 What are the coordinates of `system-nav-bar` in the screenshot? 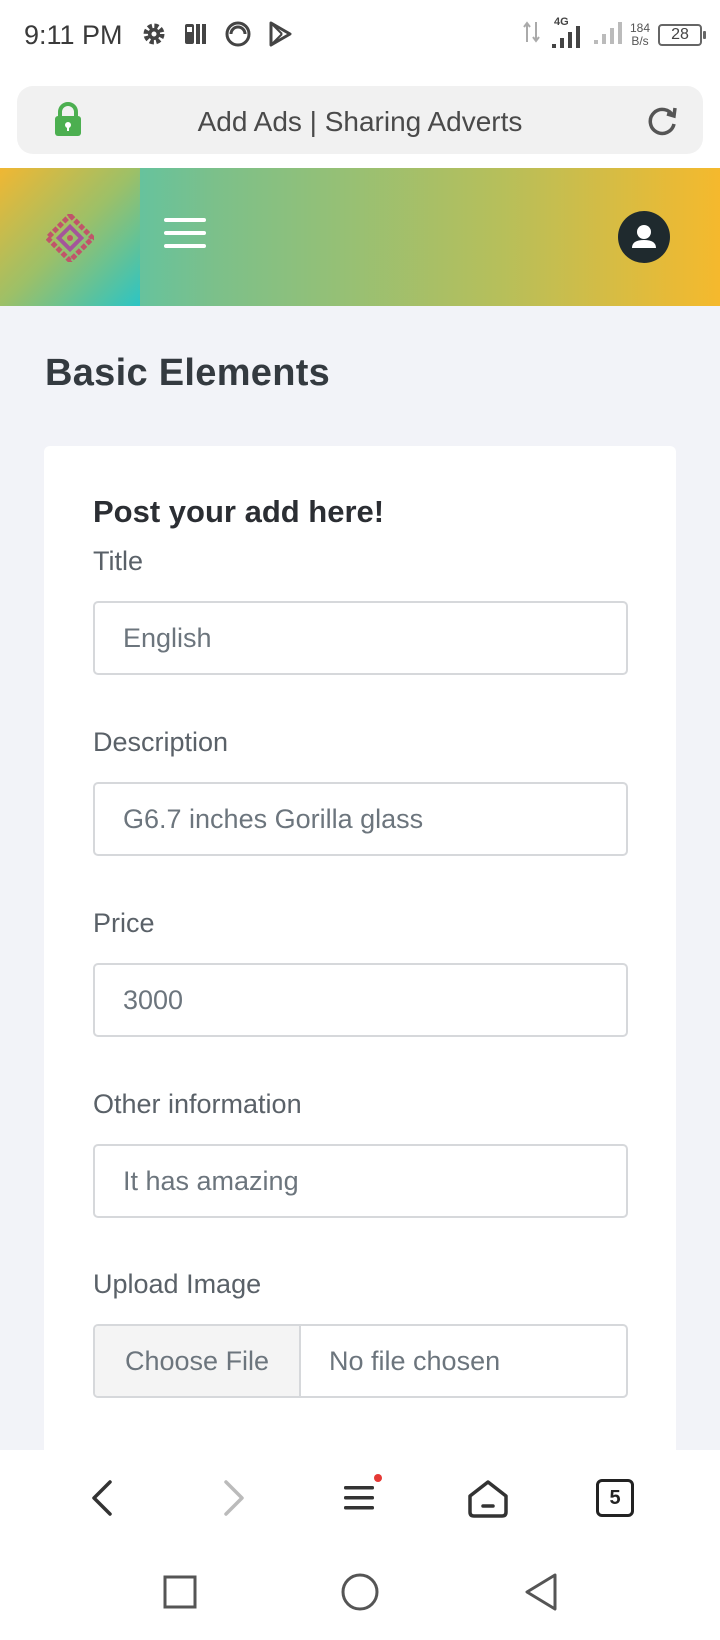 It's located at (360, 1593).